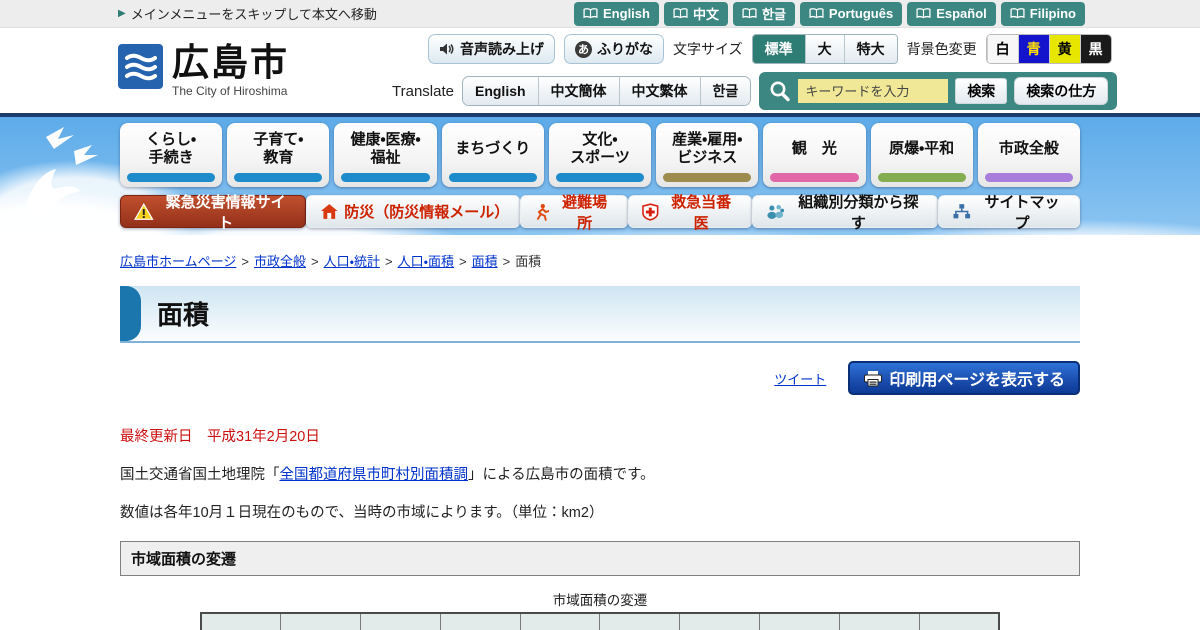 This screenshot has height=630, width=1200. What do you see at coordinates (412, 211) in the screenshot?
I see `bosai-mail-button: 防災（防災情報メール）` at bounding box center [412, 211].